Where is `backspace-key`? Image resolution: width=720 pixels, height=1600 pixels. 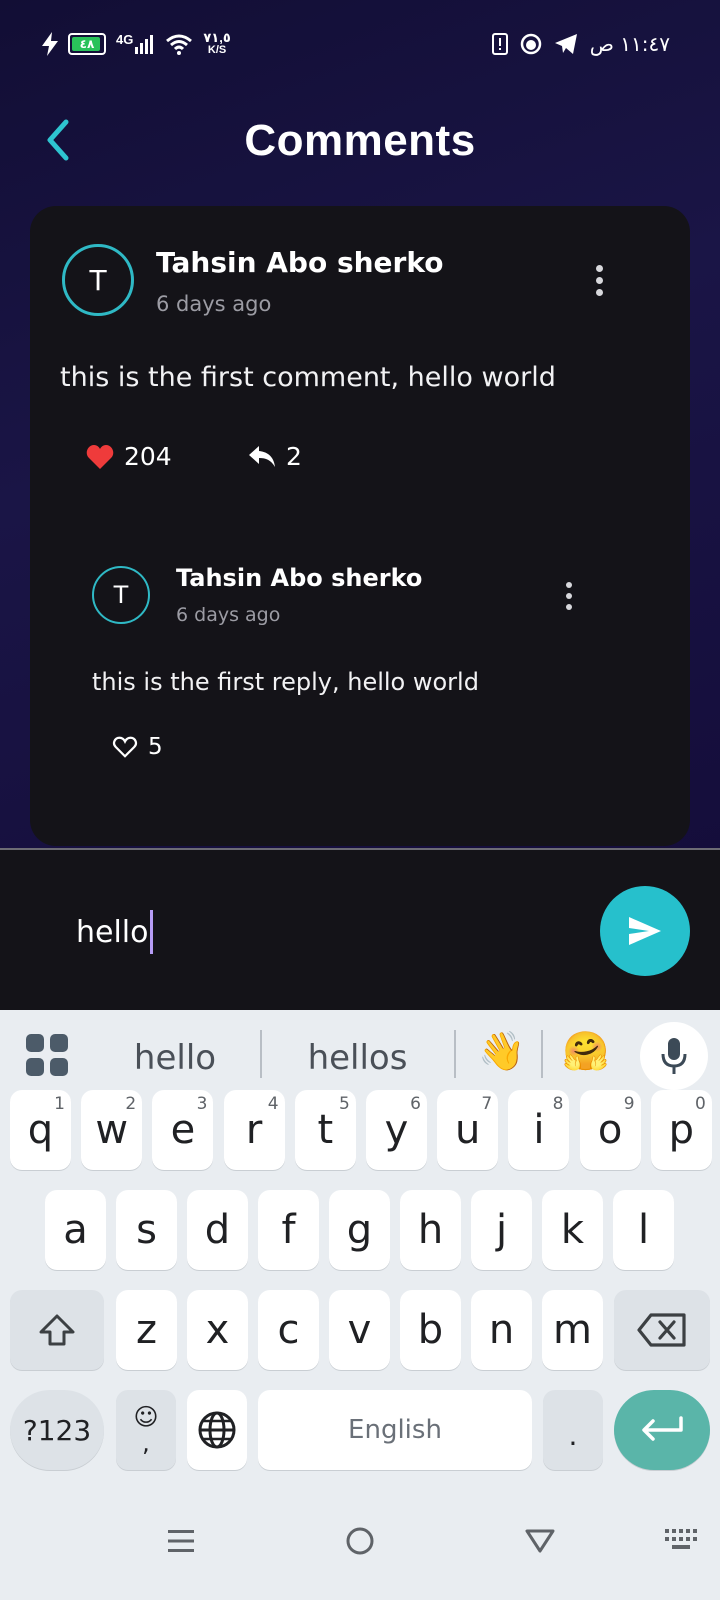 backspace-key is located at coordinates (662, 1330).